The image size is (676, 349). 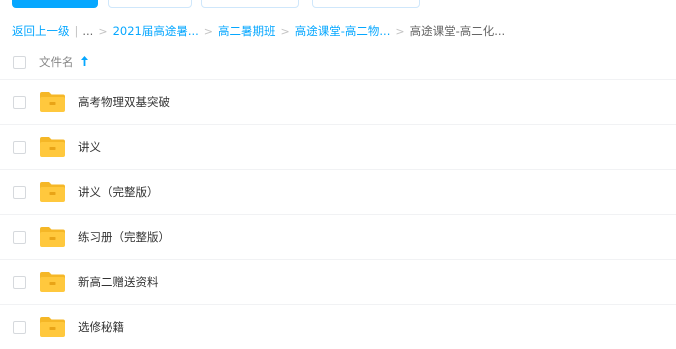 What do you see at coordinates (118, 282) in the screenshot?
I see `file-name: 新高二赠送资料` at bounding box center [118, 282].